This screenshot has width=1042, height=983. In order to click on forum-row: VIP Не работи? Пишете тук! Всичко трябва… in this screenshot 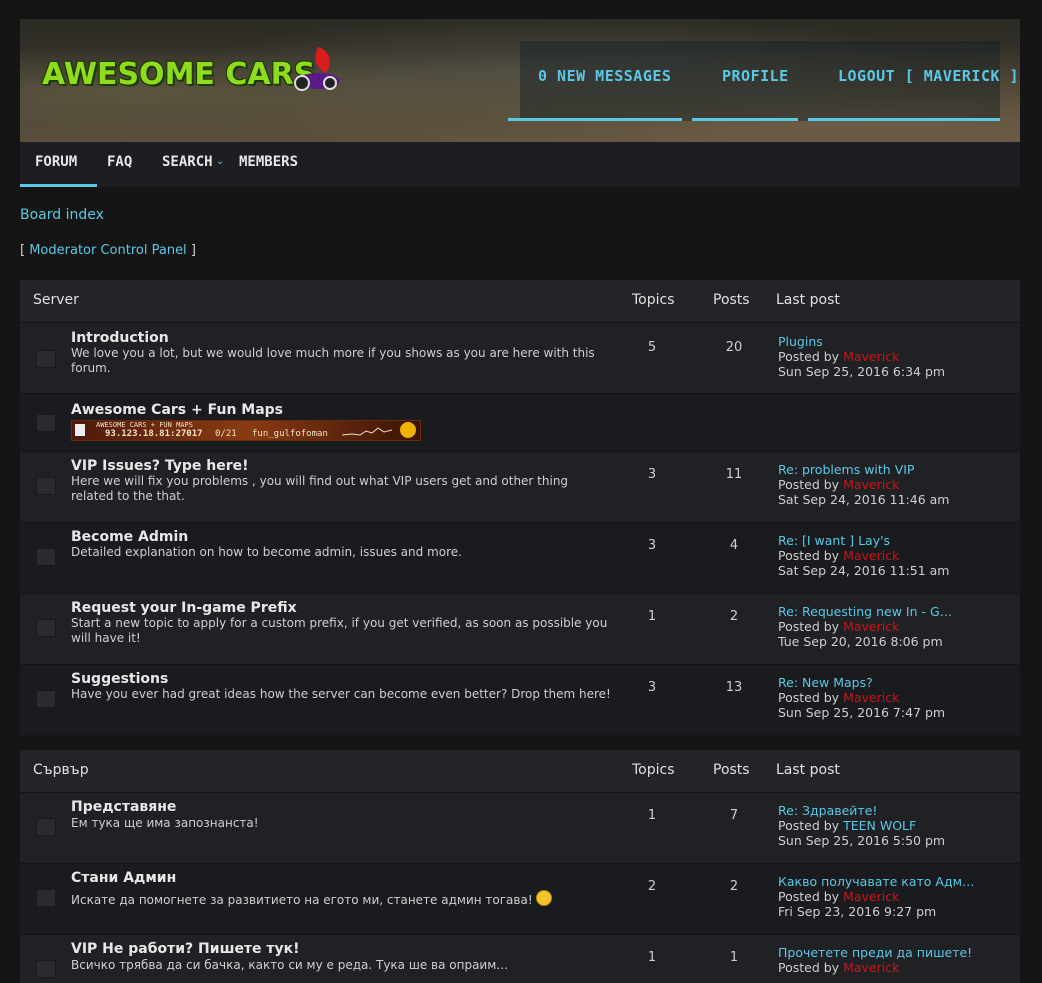, I will do `click(520, 958)`.